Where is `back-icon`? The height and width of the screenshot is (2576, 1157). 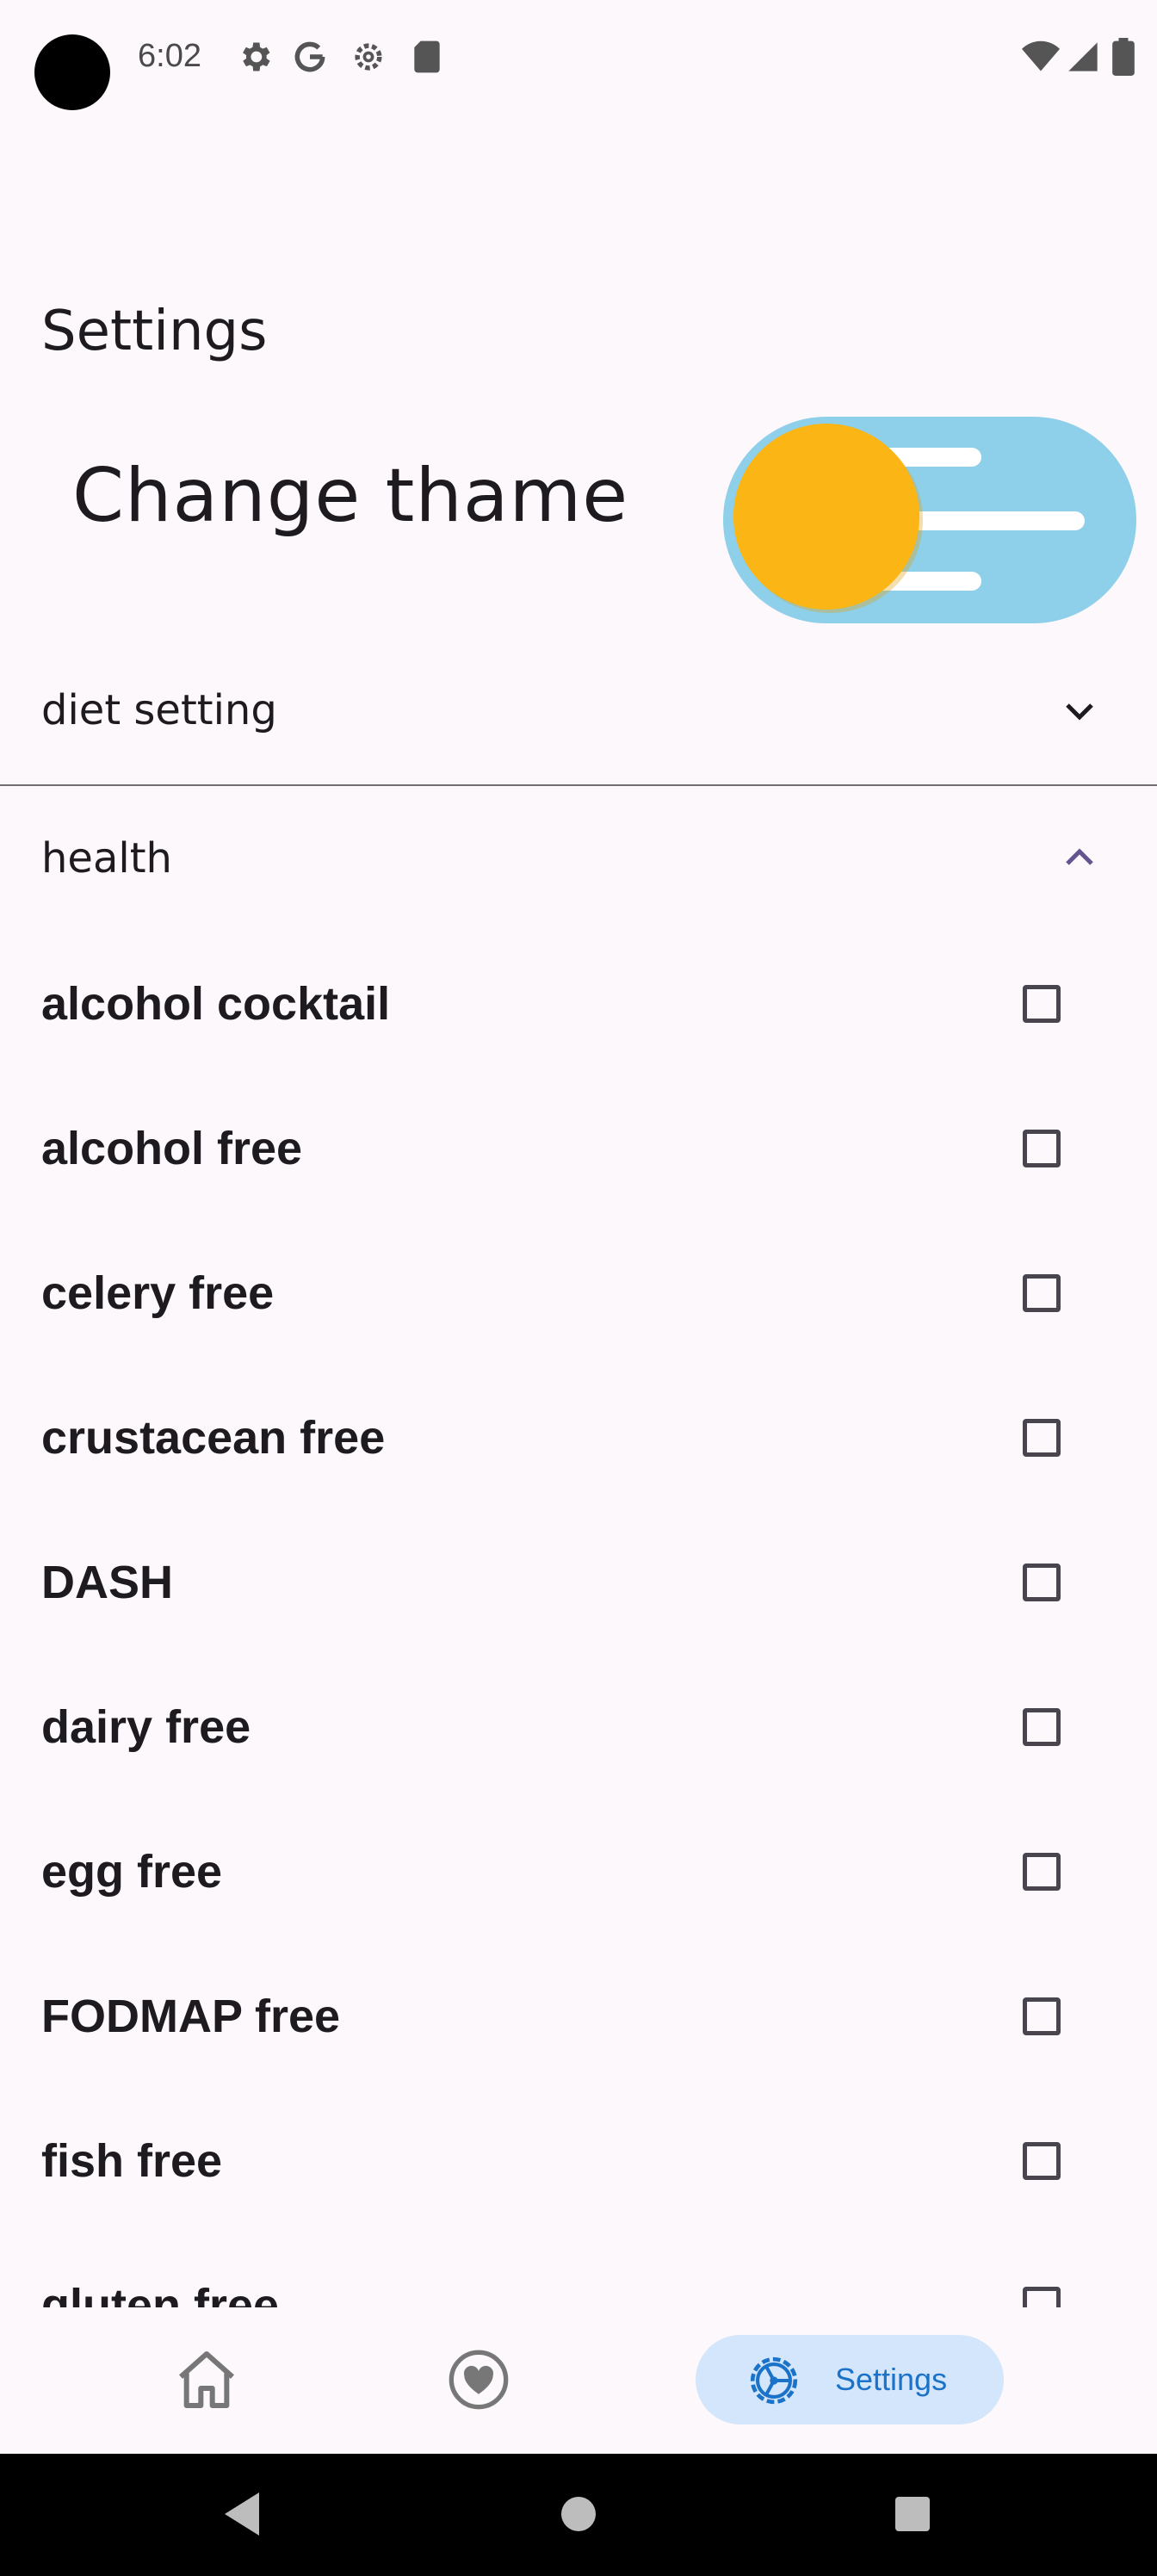 back-icon is located at coordinates (241, 2514).